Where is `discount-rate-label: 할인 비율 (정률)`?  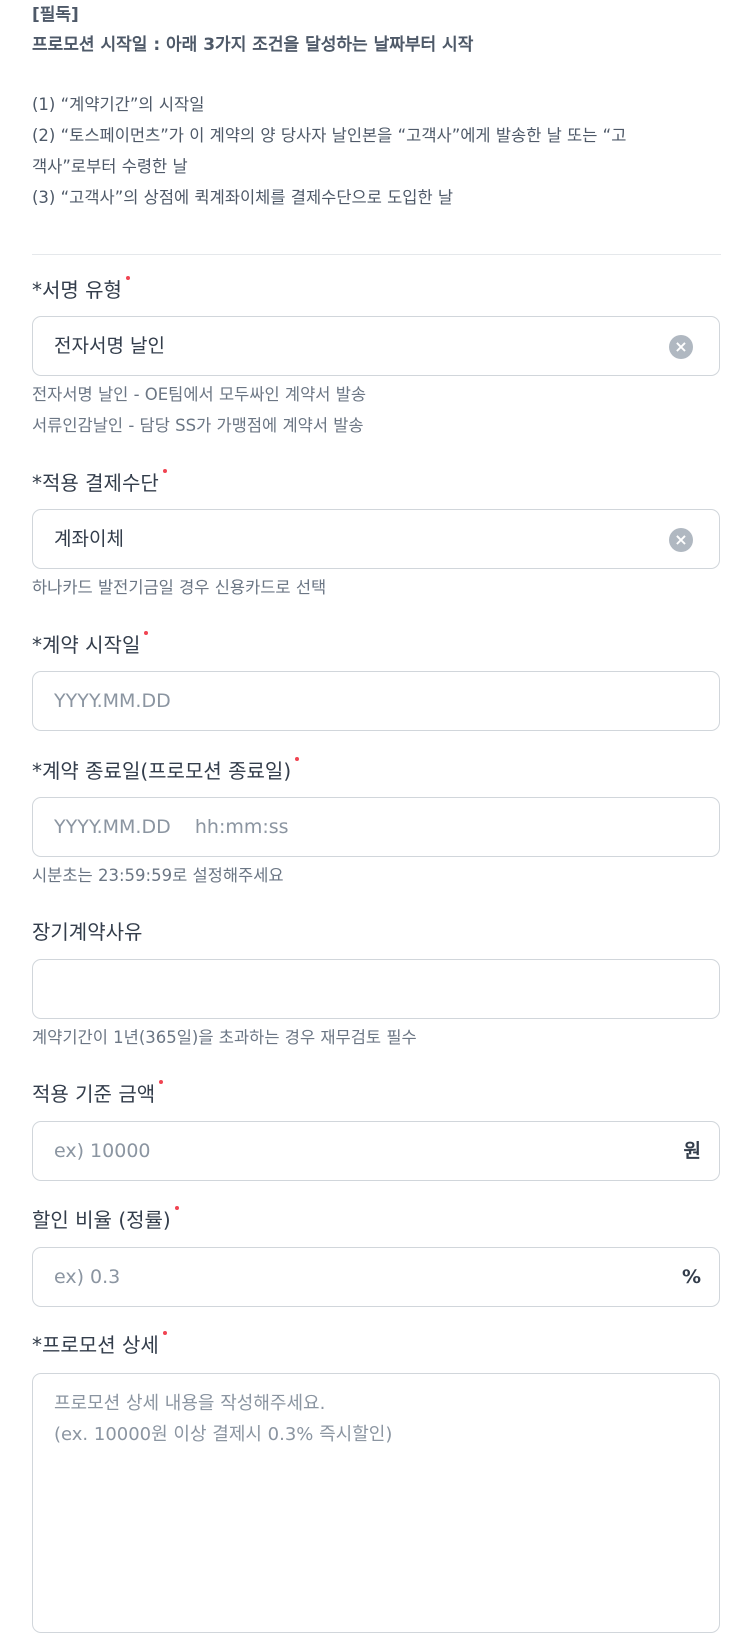
discount-rate-label: 할인 비율 (정률) is located at coordinates (105, 1220).